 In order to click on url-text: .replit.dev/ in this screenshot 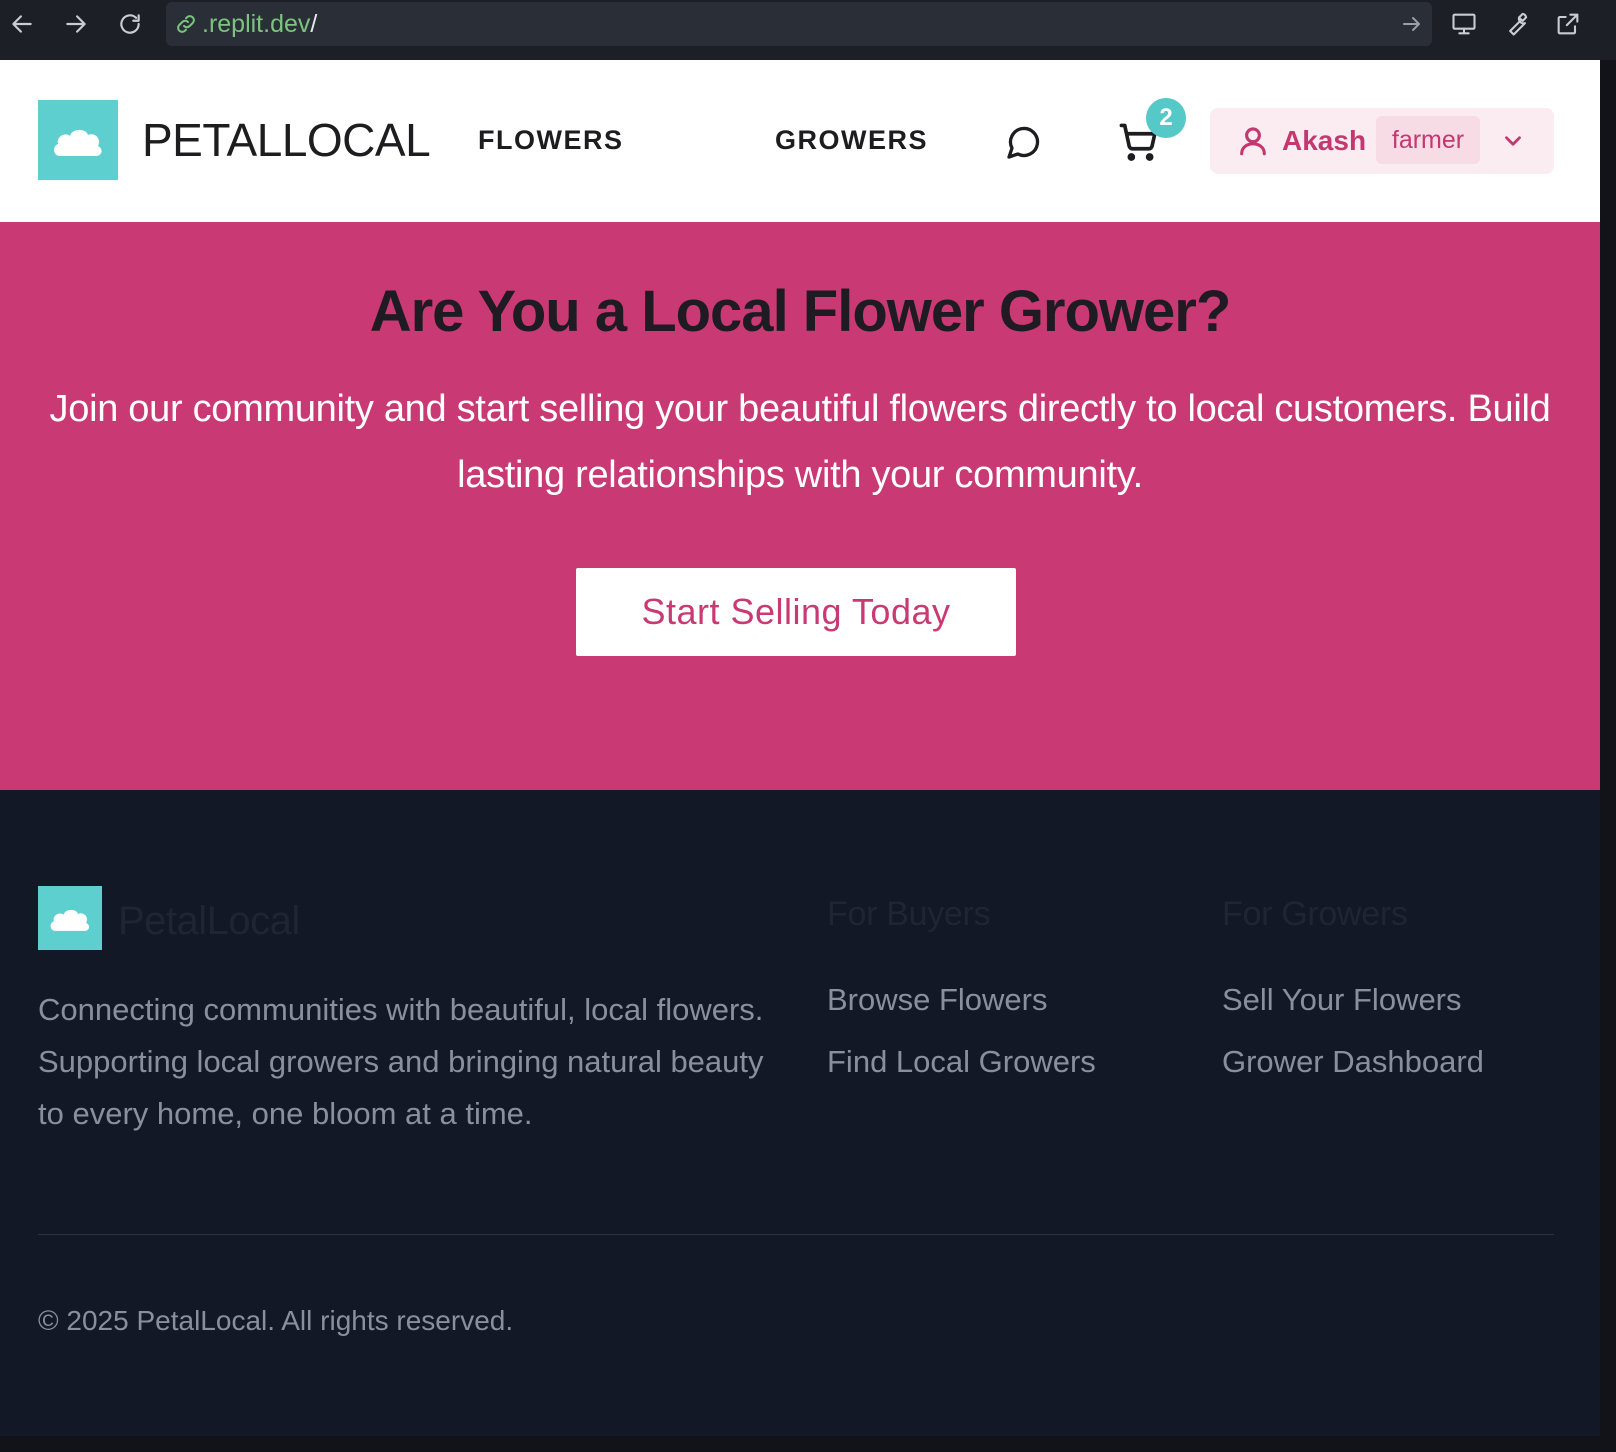, I will do `click(260, 24)`.